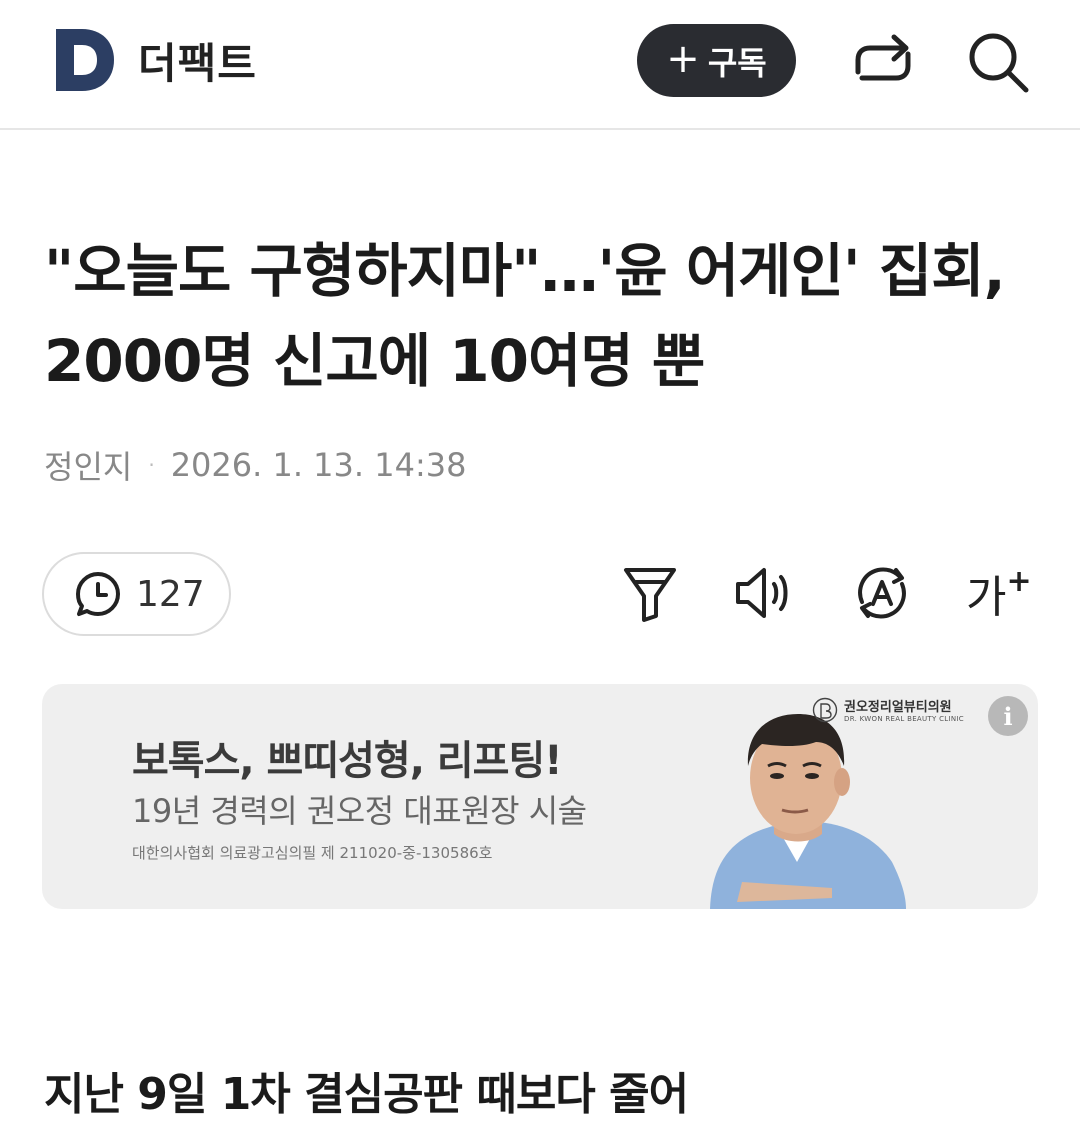 The image size is (1080, 1133). Describe the element at coordinates (737, 62) in the screenshot. I see `subscribe-label: 구독` at that location.